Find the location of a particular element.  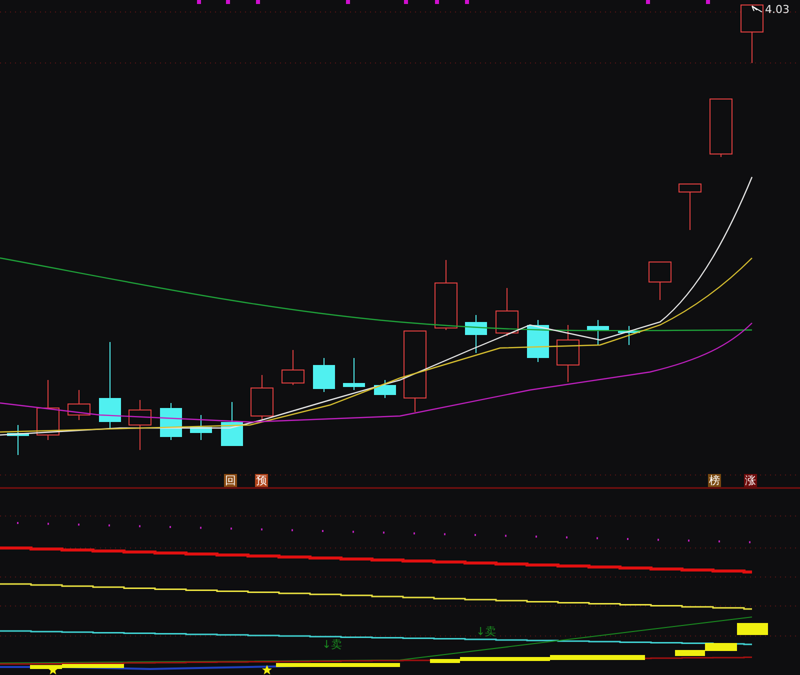

indicator-bar is located at coordinates (752, 629).